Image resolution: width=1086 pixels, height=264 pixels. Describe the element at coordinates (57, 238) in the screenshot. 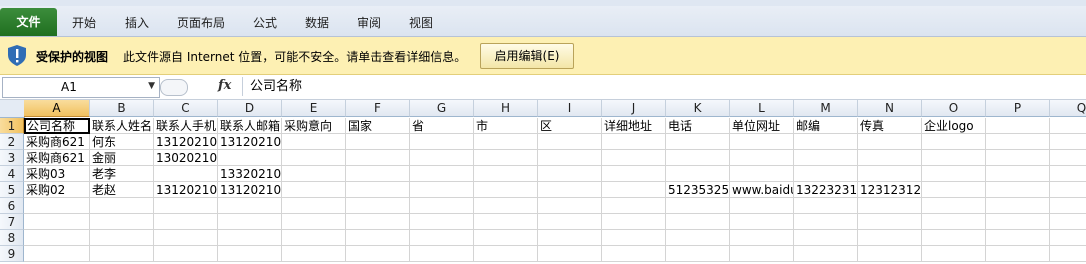

I see `cell-a8` at that location.